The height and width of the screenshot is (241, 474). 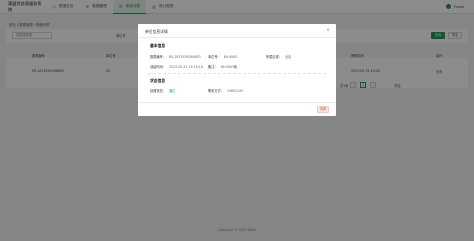 What do you see at coordinates (158, 57) in the screenshot?
I see `field-label: 报表编号：` at bounding box center [158, 57].